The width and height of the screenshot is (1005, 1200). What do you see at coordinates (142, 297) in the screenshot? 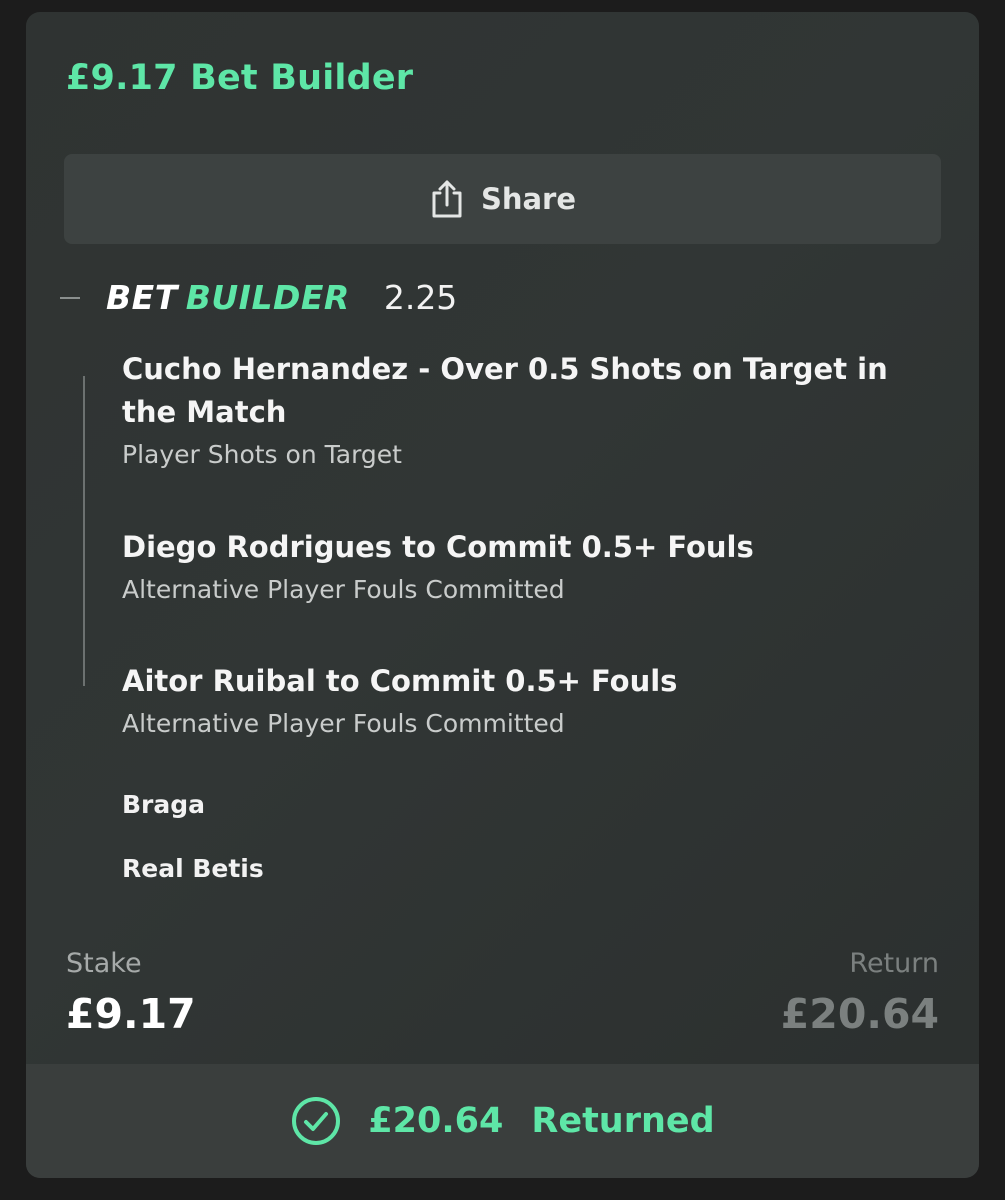
I see `bet-builder-logo-word1: BET` at bounding box center [142, 297].